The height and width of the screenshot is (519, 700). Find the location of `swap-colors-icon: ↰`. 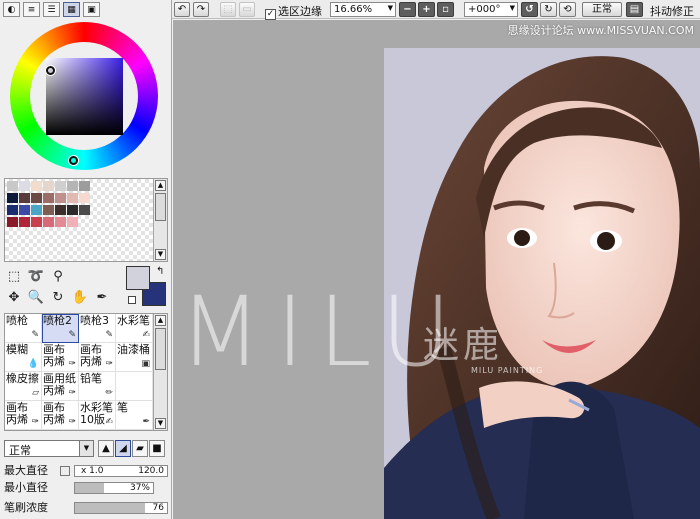

swap-colors-icon: ↰ is located at coordinates (160, 271).